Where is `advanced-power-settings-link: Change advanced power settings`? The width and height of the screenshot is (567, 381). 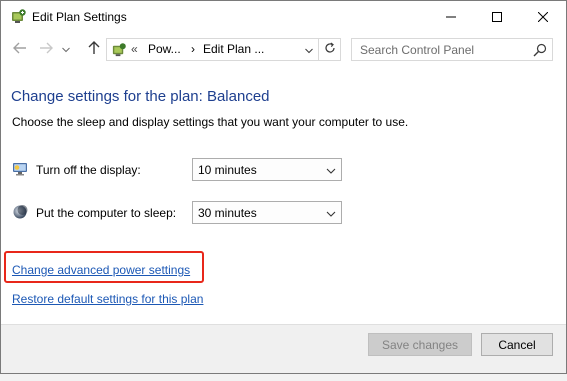 advanced-power-settings-link: Change advanced power settings is located at coordinates (101, 270).